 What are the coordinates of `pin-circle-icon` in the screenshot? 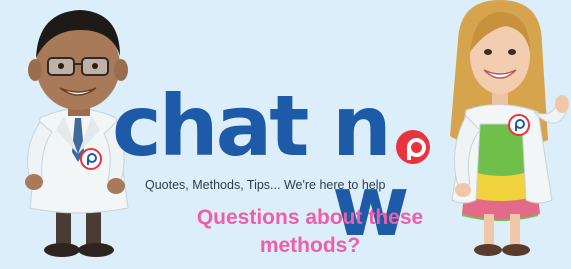 It's located at (413, 147).